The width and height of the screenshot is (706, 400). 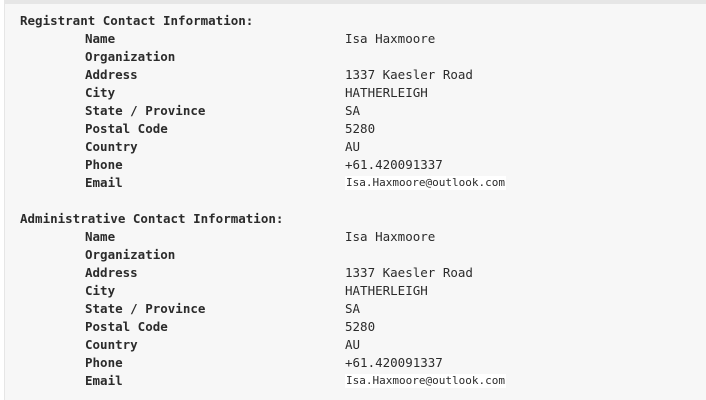 I want to click on admin-address-label: Address, so click(x=111, y=272).